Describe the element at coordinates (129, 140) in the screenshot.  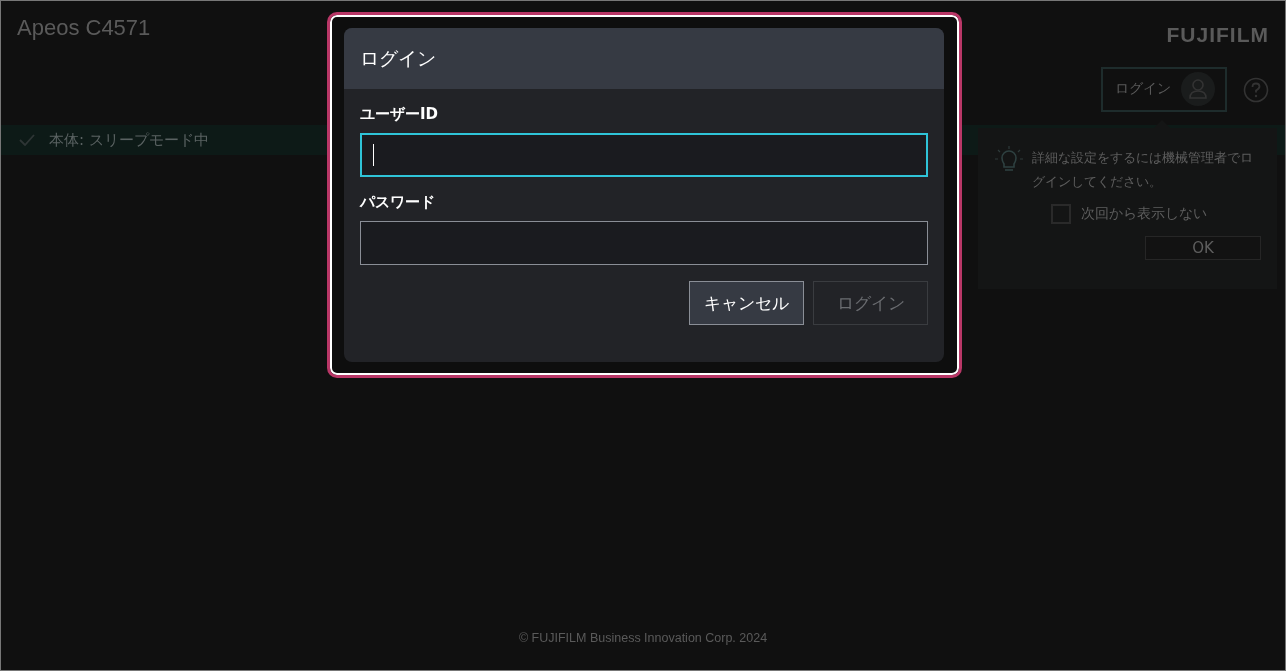
I see `status-text: 本体: スリープモード中` at that location.